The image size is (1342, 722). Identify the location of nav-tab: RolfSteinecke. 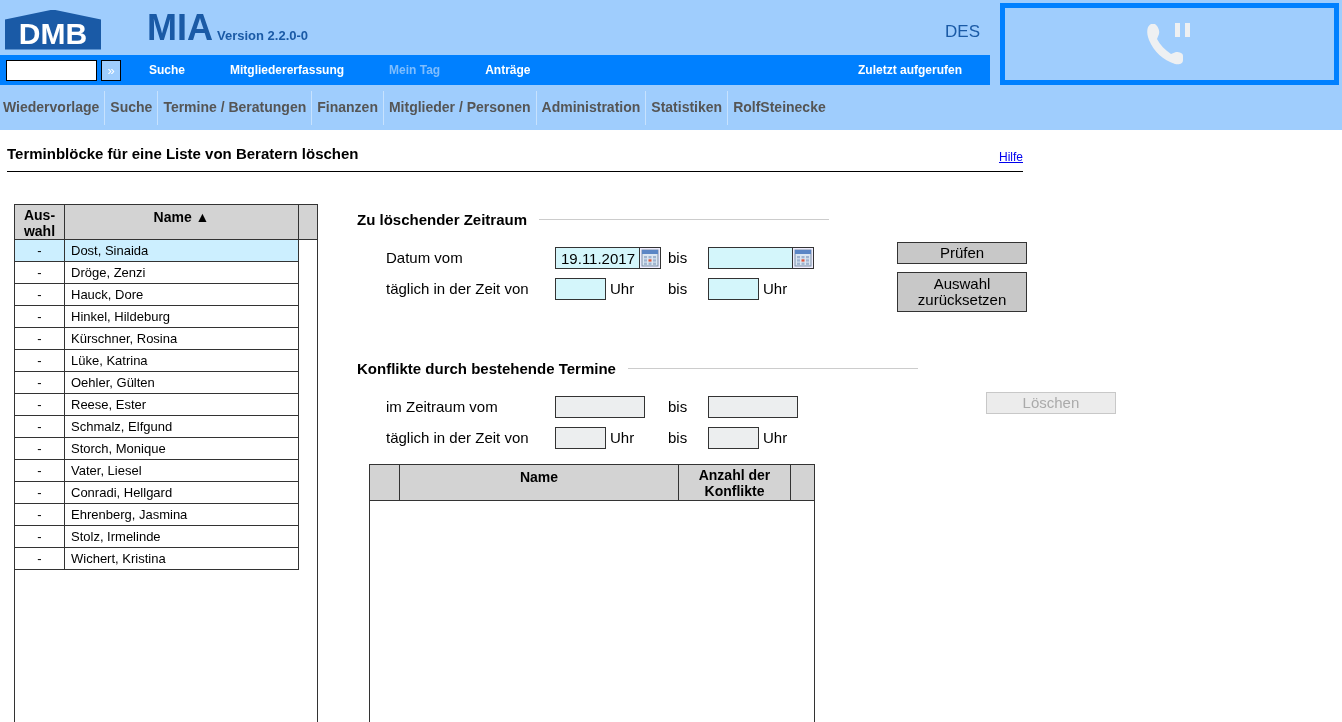
(779, 107).